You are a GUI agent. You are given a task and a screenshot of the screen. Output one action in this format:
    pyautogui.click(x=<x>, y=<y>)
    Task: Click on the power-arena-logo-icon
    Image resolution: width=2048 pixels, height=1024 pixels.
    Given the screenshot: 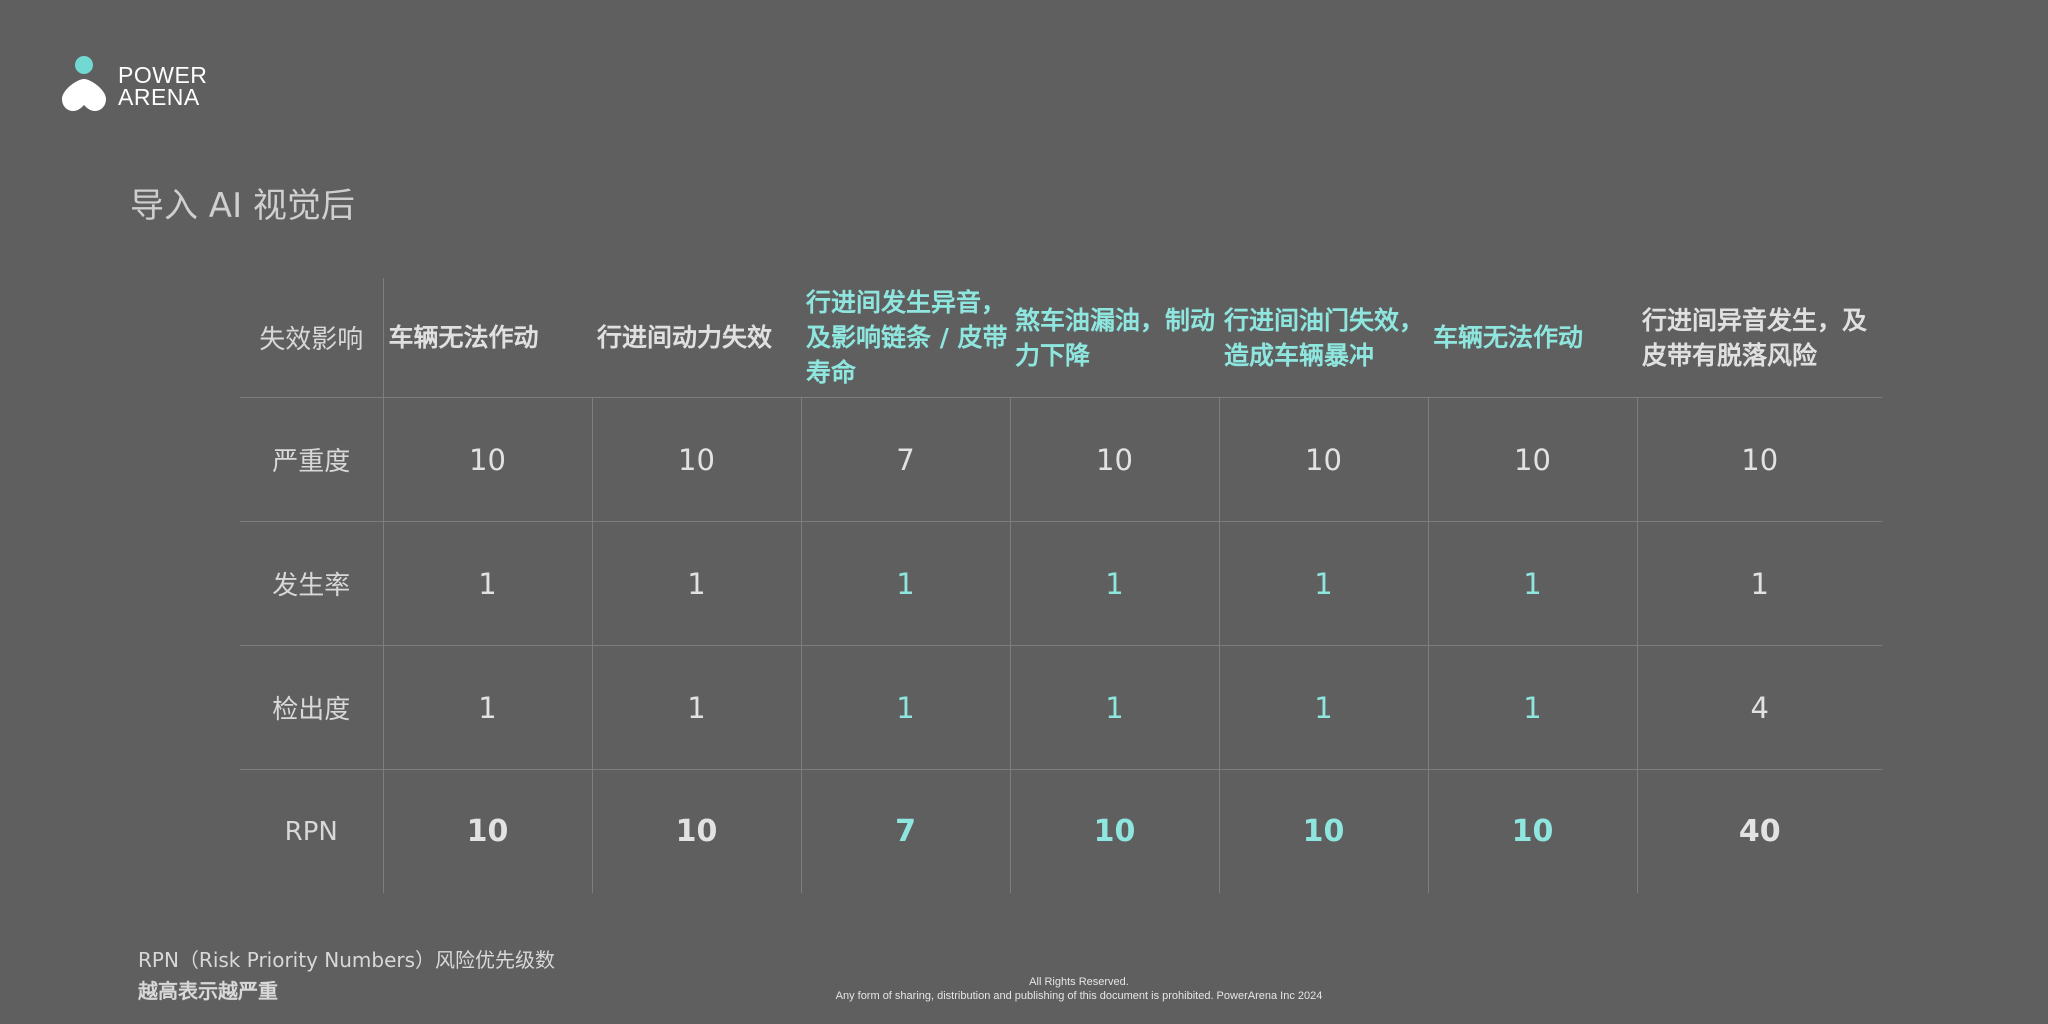 What is the action you would take?
    pyautogui.click(x=84, y=83)
    